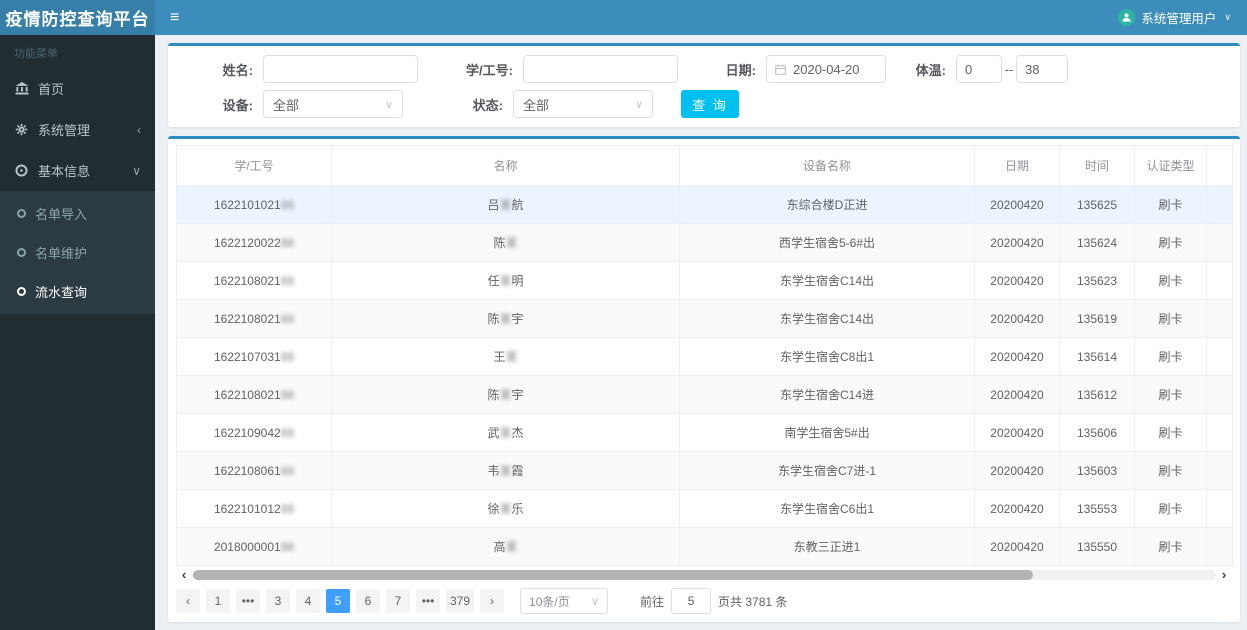 Image resolution: width=1247 pixels, height=630 pixels. I want to click on temperature-max-input, so click(1042, 69).